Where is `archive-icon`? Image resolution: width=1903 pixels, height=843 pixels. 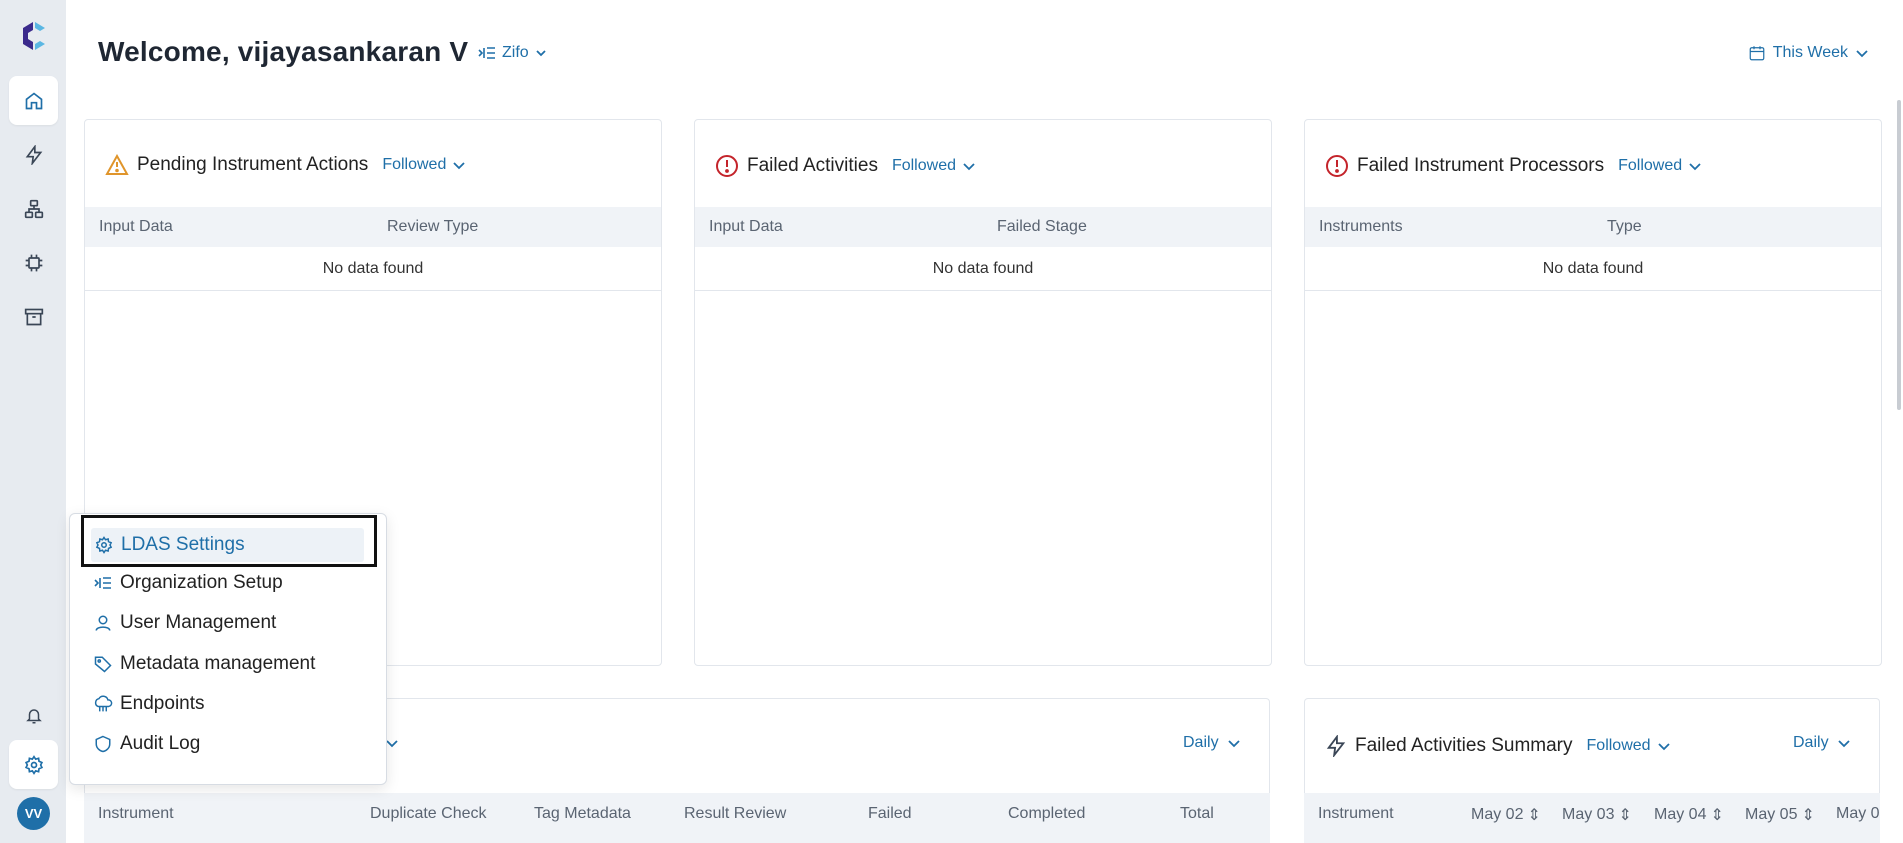
archive-icon is located at coordinates (34, 317).